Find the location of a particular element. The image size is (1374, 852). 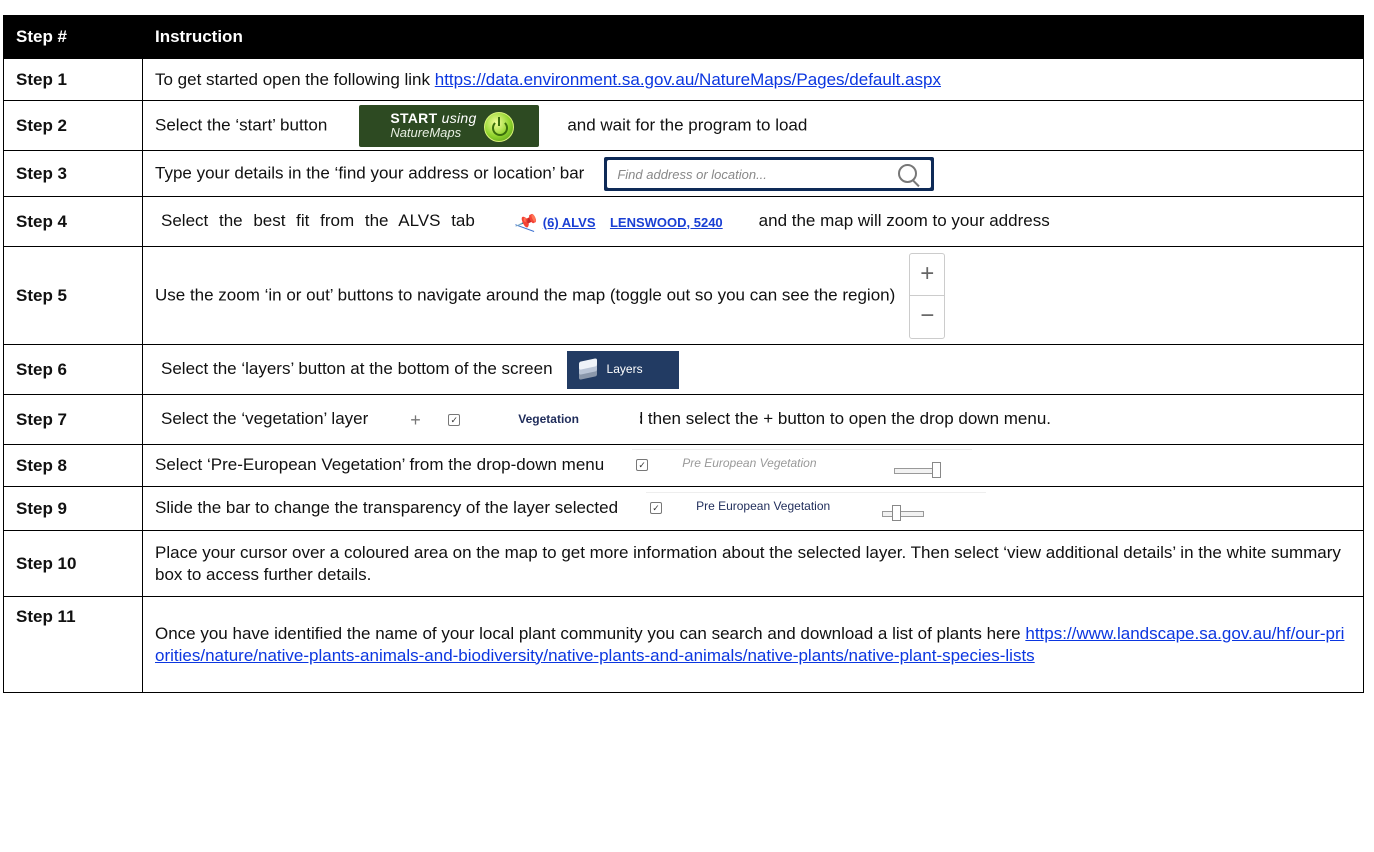

instruction-text: and wait for the program to load is located at coordinates (687, 124).